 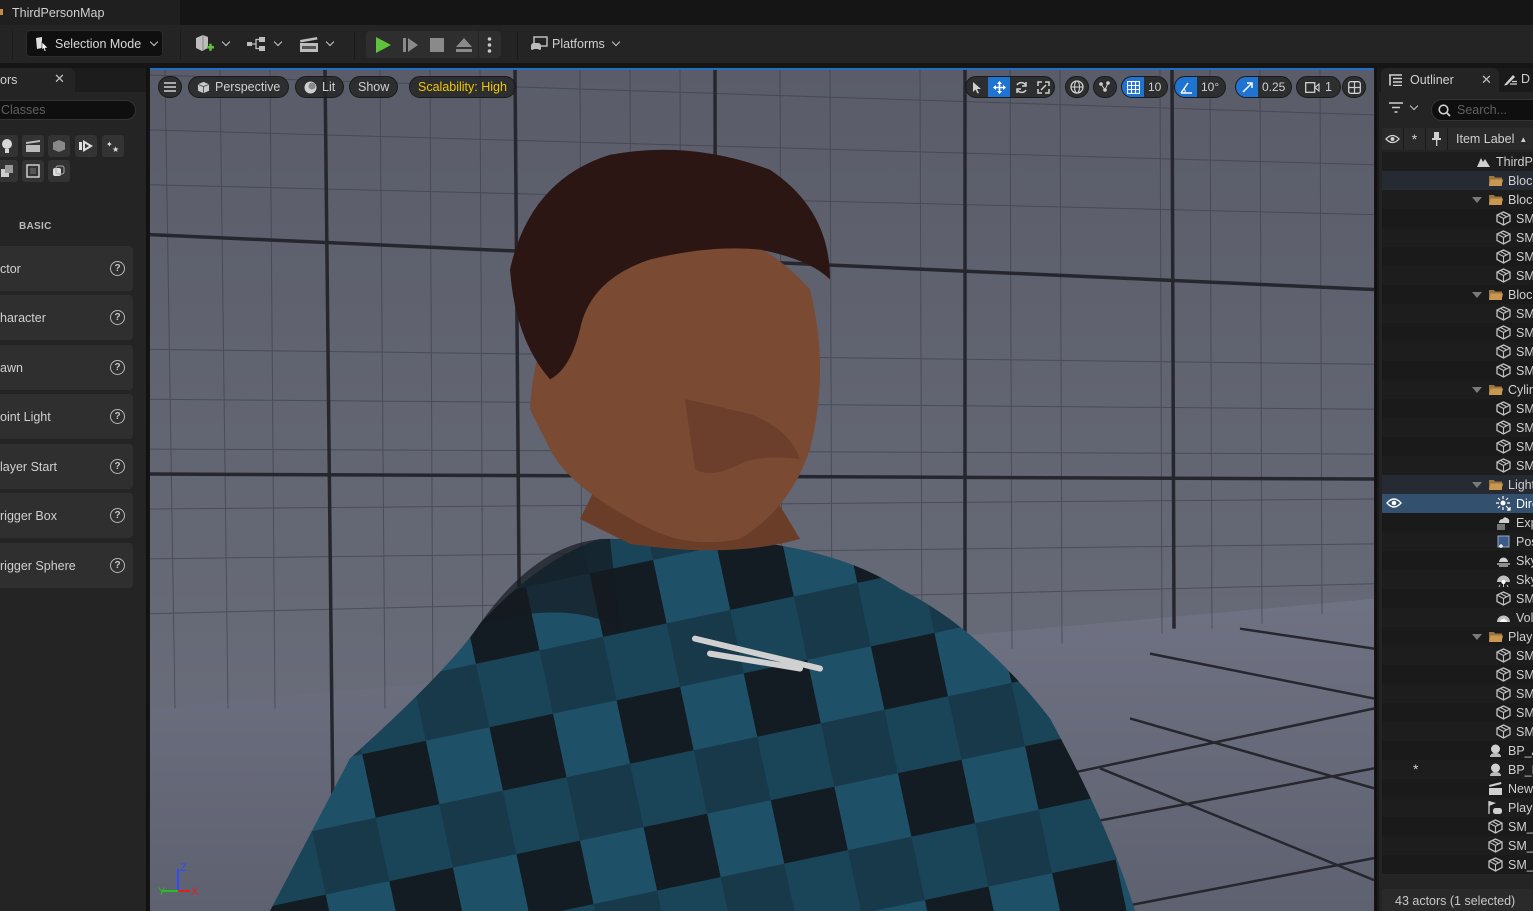 What do you see at coordinates (1274, 87) in the screenshot?
I see `scale-snap-value: 0.25` at bounding box center [1274, 87].